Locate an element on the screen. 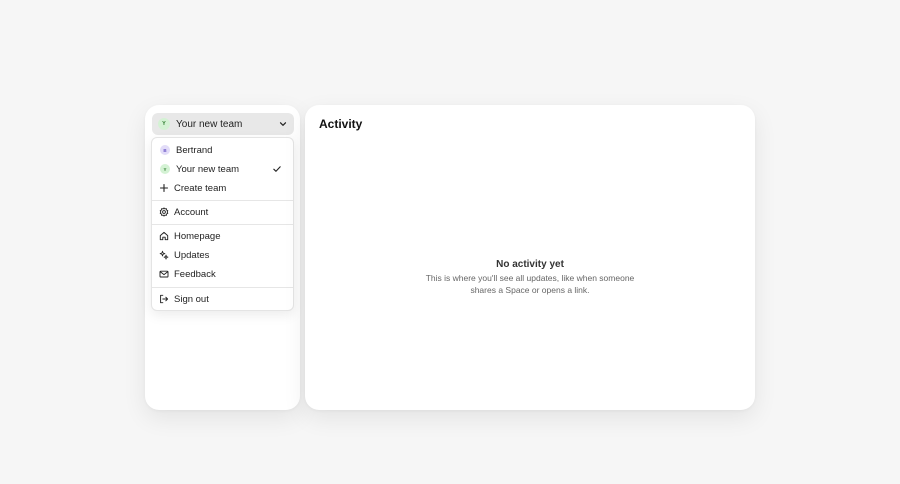 This screenshot has height=484, width=900. gear-icon is located at coordinates (164, 212).